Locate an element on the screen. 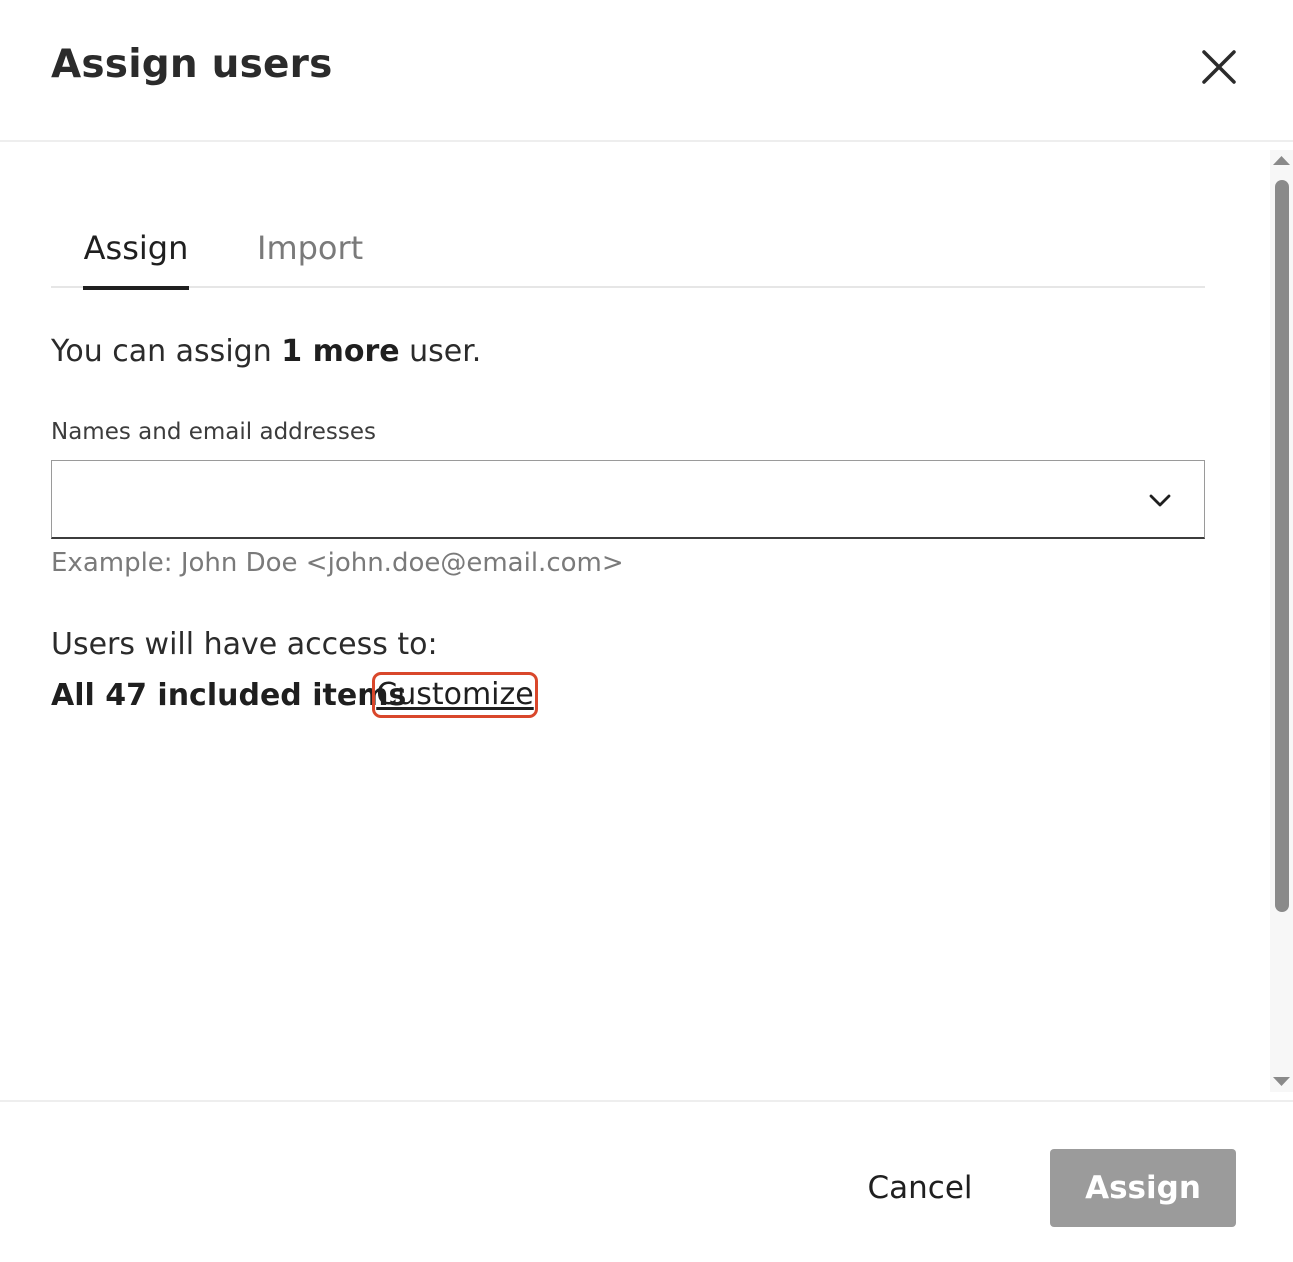  tab-import: Import is located at coordinates (310, 248).